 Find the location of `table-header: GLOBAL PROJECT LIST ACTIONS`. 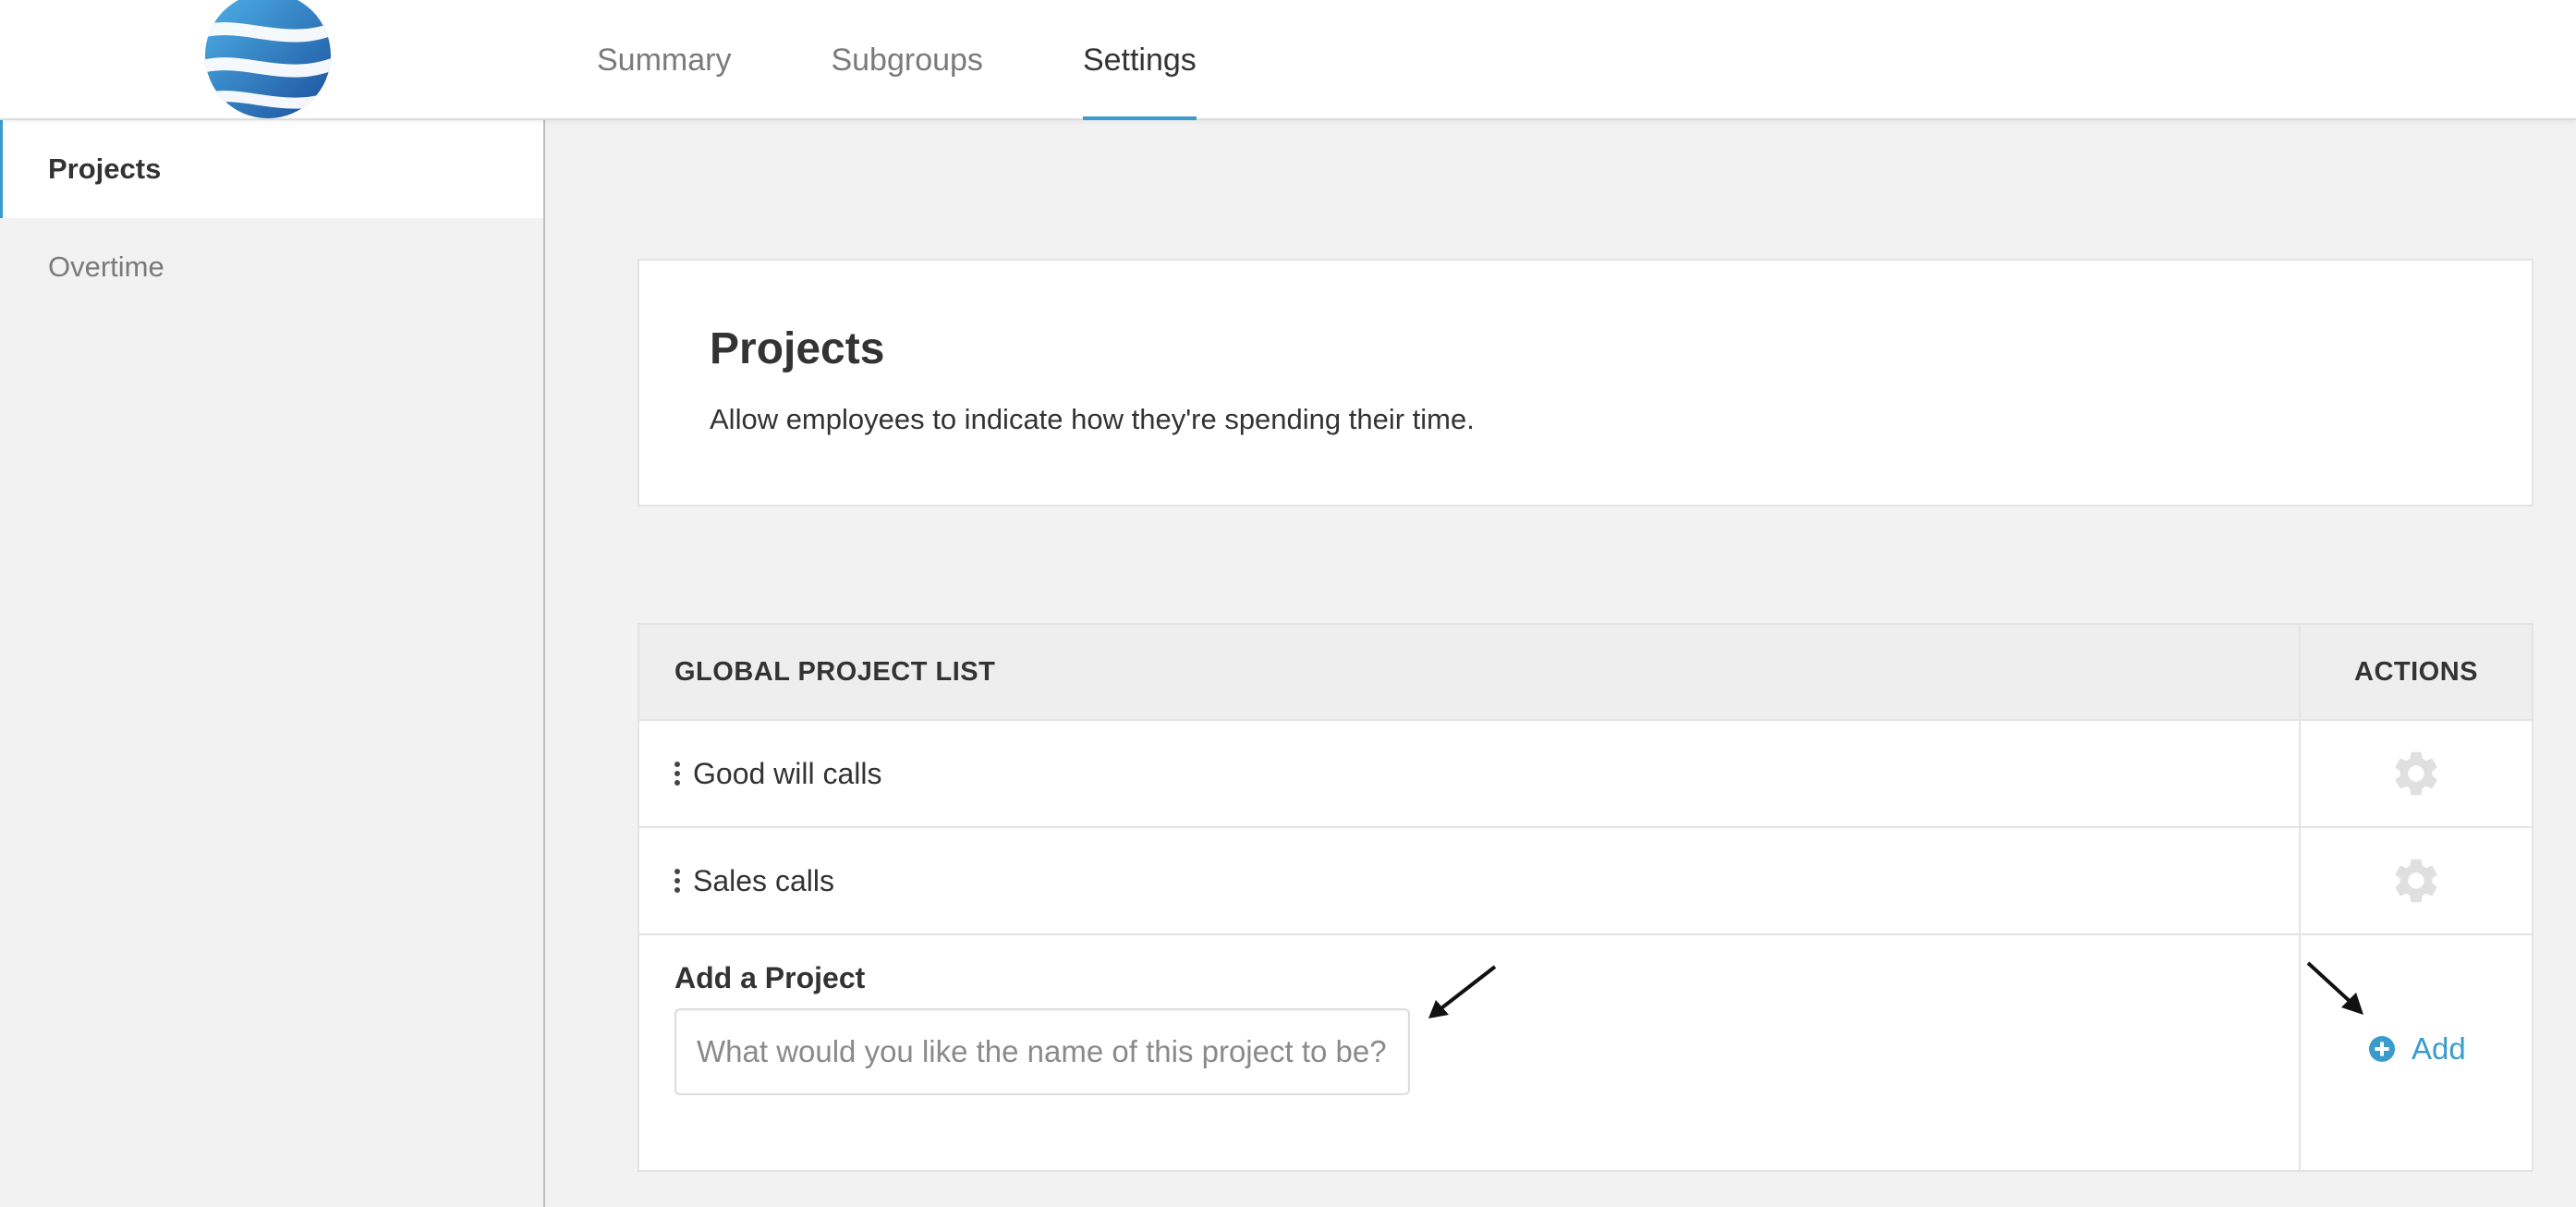

table-header: GLOBAL PROJECT LIST ACTIONS is located at coordinates (1585, 673).